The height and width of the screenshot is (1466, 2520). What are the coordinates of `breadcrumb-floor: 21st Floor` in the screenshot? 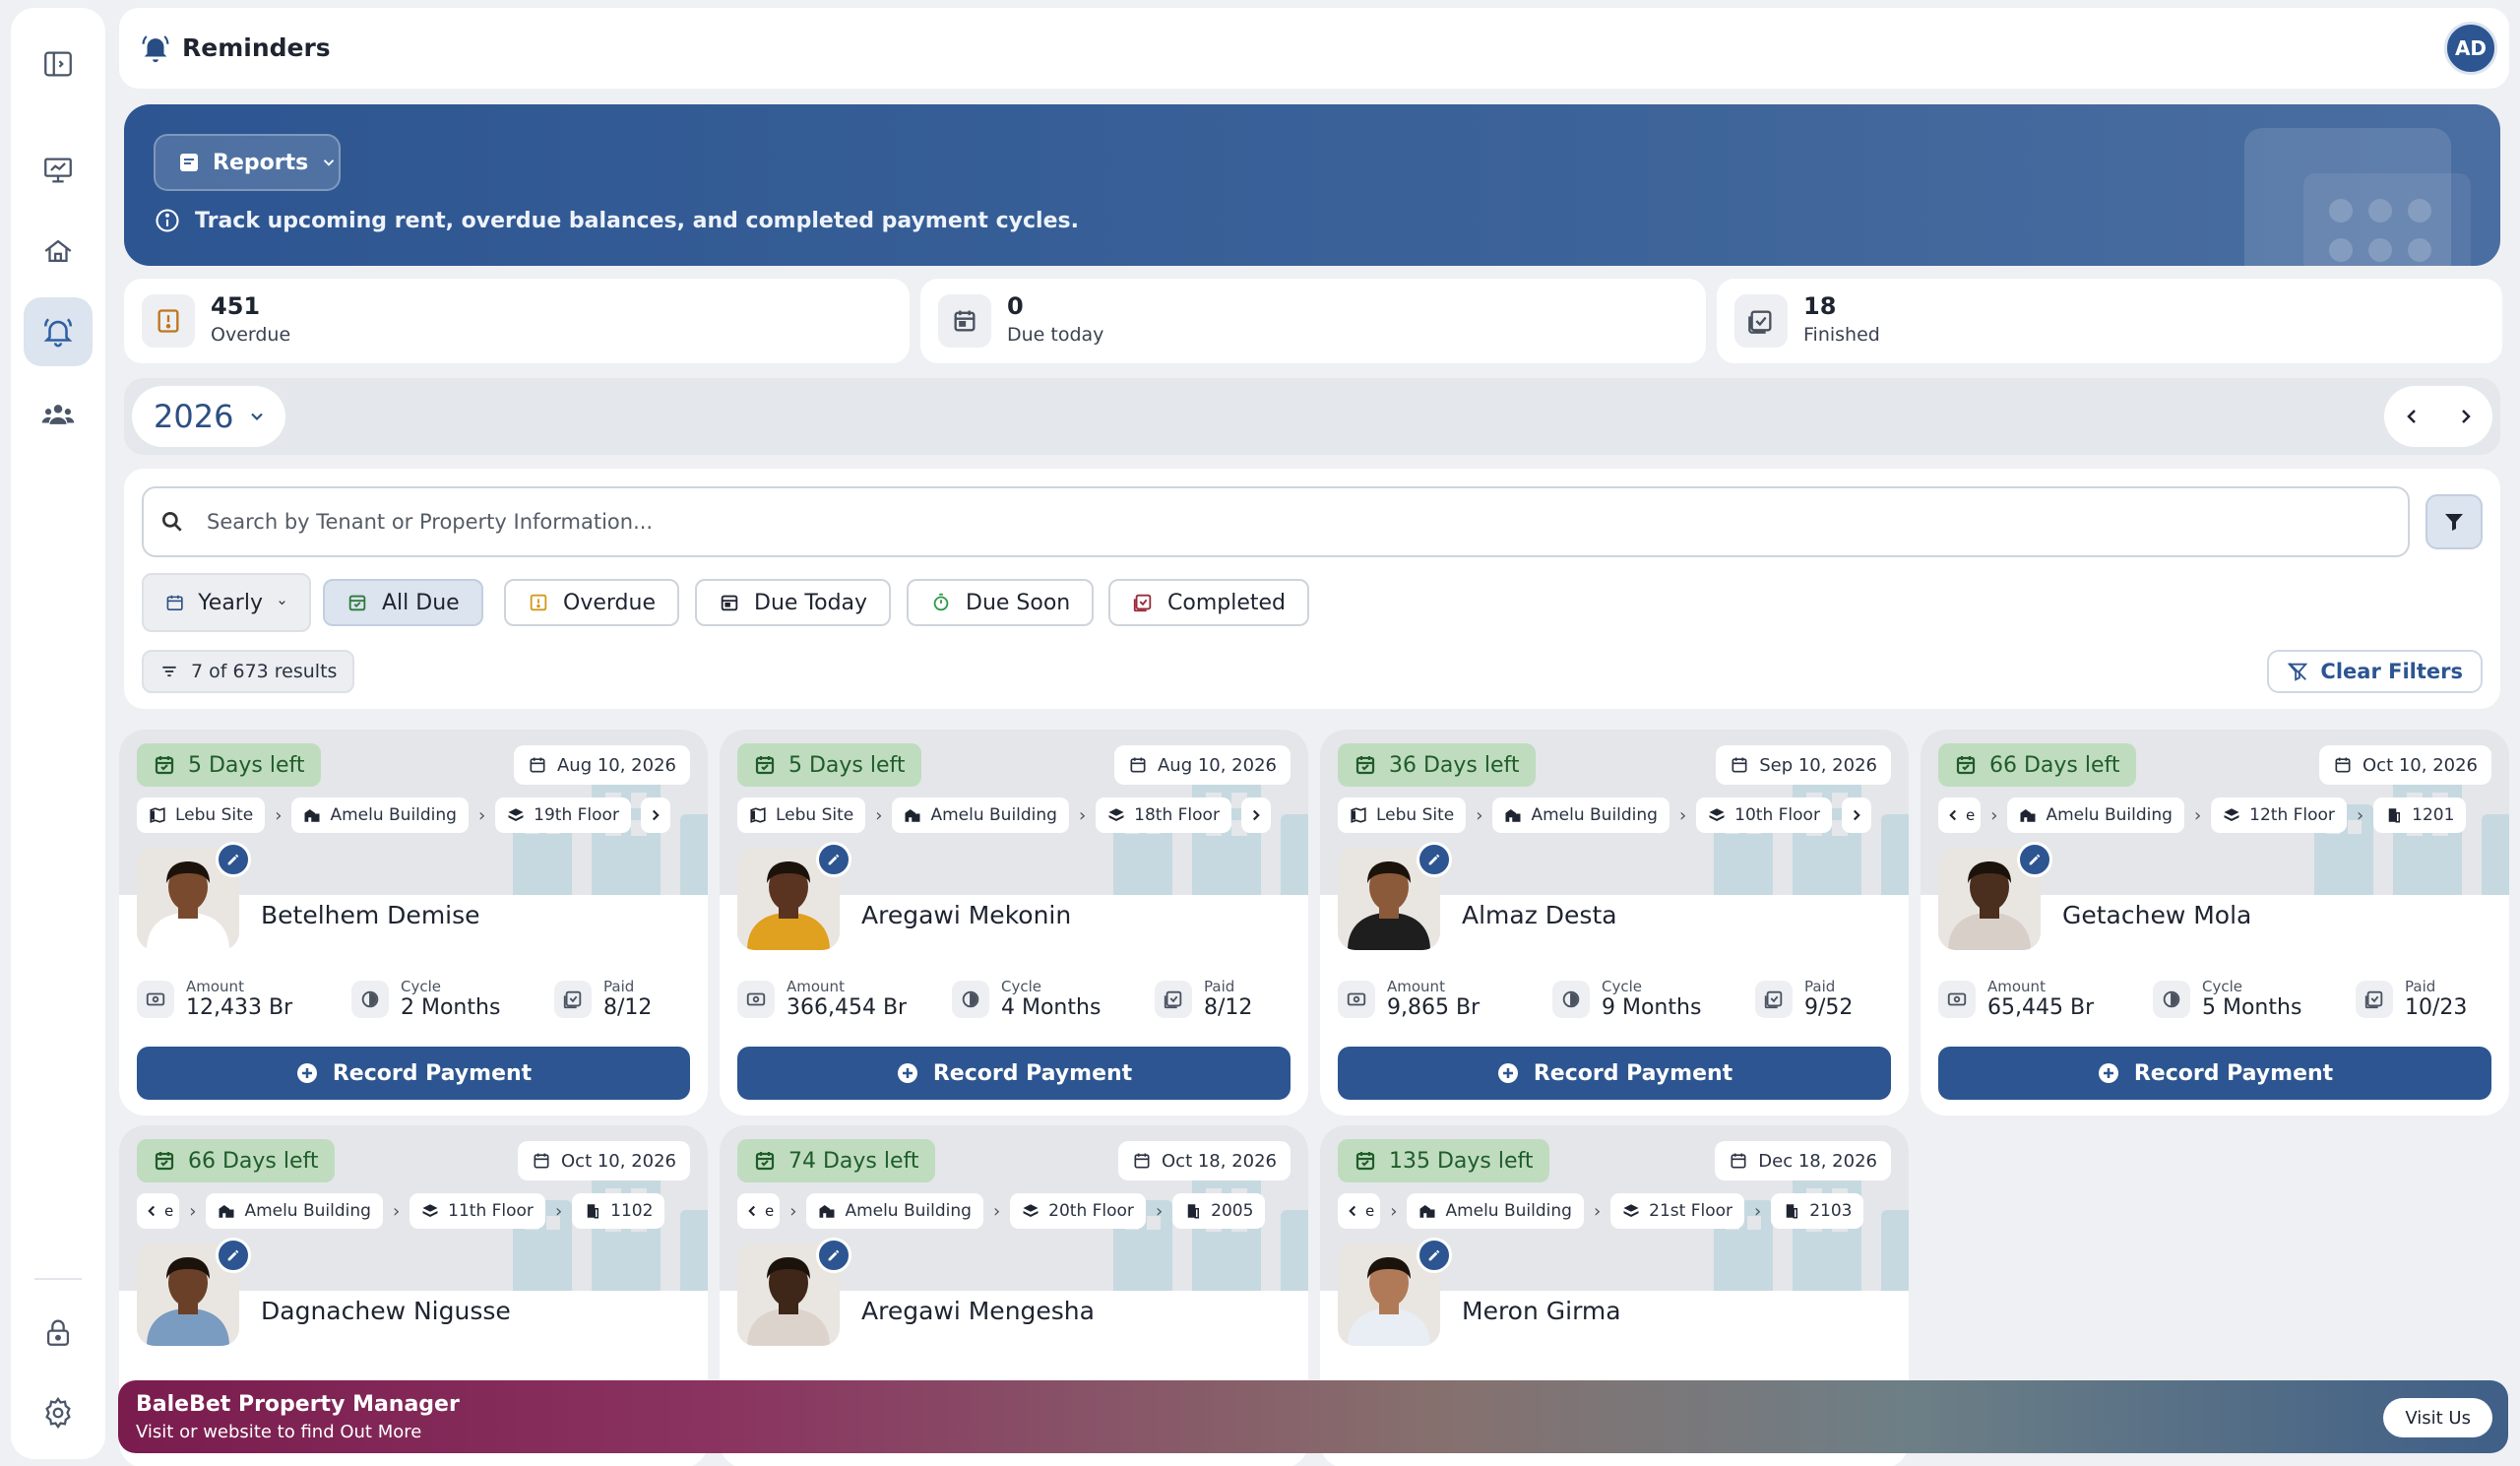 It's located at (1677, 1211).